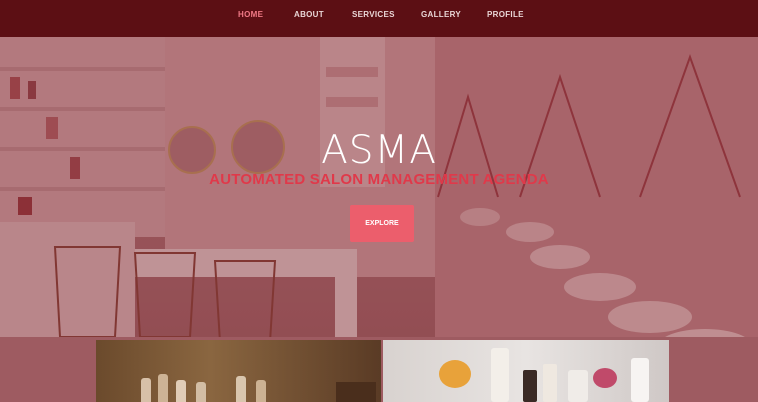 The width and height of the screenshot is (758, 402). Describe the element at coordinates (505, 14) in the screenshot. I see `nav-profile-link: PROFILE` at that location.